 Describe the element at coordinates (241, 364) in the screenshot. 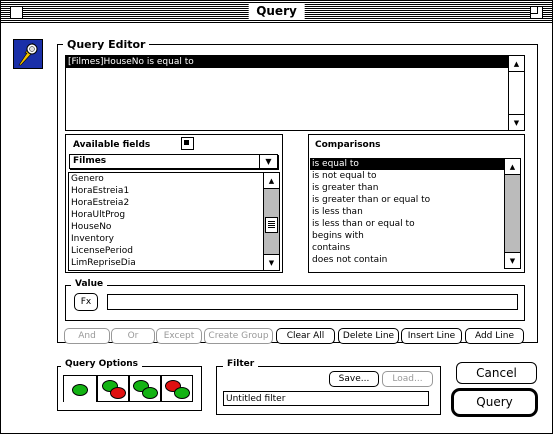

I see `filter-label: Filter` at that location.